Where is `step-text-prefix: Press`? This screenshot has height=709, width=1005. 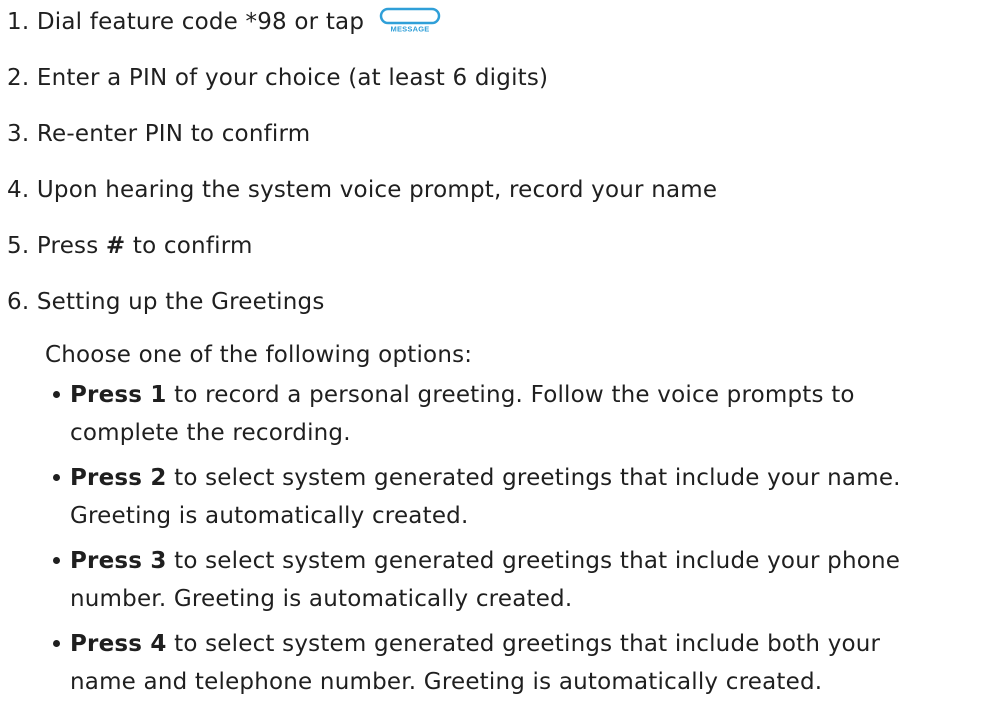
step-text-prefix: Press is located at coordinates (71, 246).